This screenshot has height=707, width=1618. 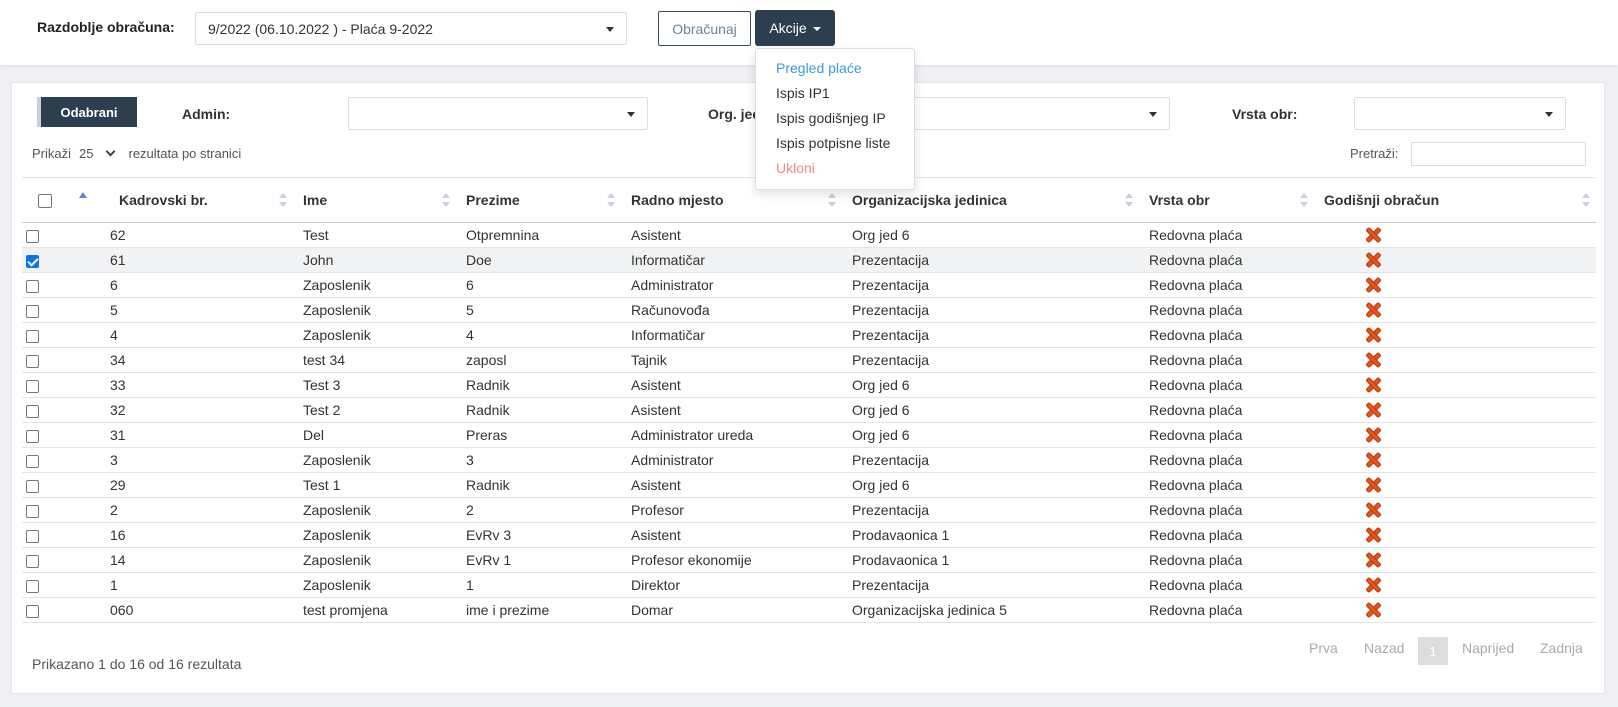 I want to click on pager-first: Prva, so click(x=1323, y=648).